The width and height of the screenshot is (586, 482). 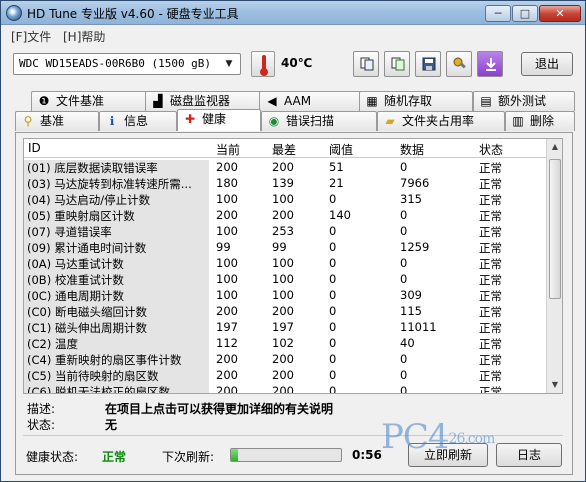 I want to click on cell-data: 40, so click(x=407, y=343).